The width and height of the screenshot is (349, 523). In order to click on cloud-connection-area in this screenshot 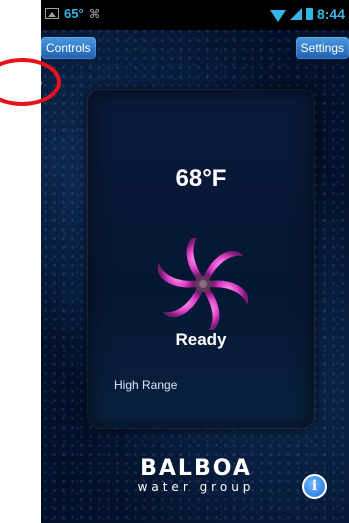, I will do `click(31, 82)`.